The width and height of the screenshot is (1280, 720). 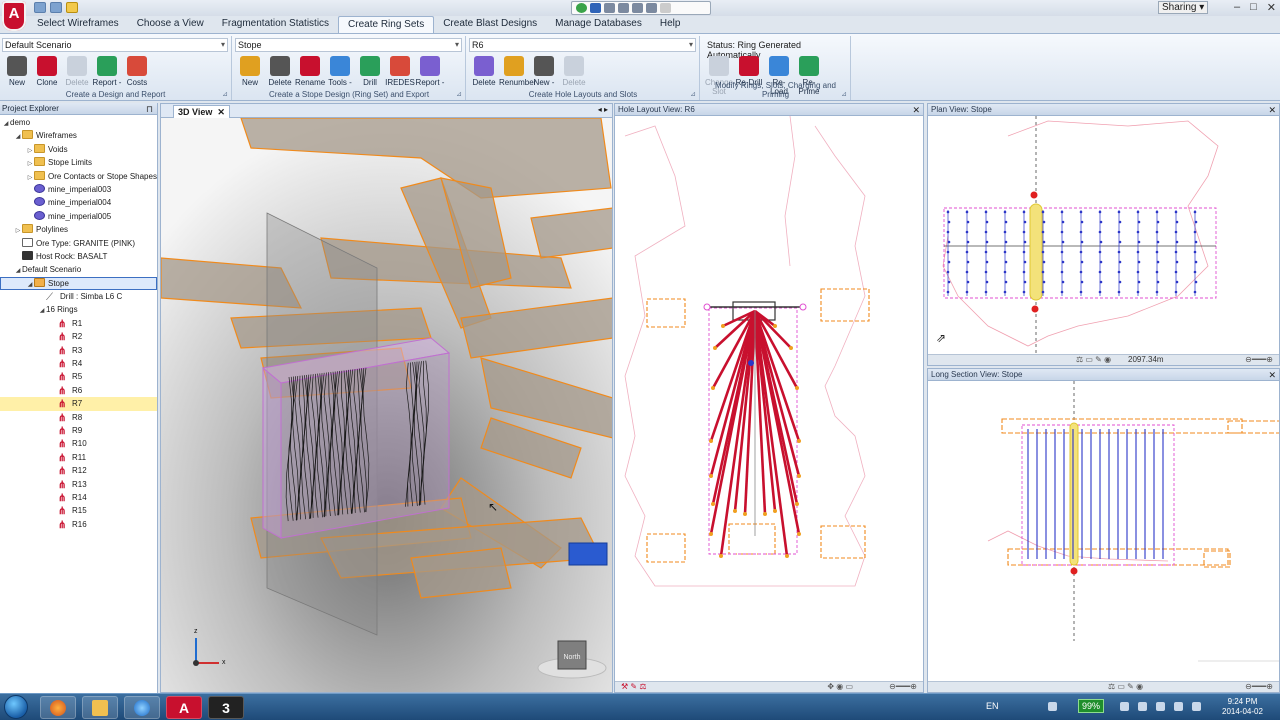 What do you see at coordinates (400, 70) in the screenshot?
I see `stope-iredes-button: IREDES` at bounding box center [400, 70].